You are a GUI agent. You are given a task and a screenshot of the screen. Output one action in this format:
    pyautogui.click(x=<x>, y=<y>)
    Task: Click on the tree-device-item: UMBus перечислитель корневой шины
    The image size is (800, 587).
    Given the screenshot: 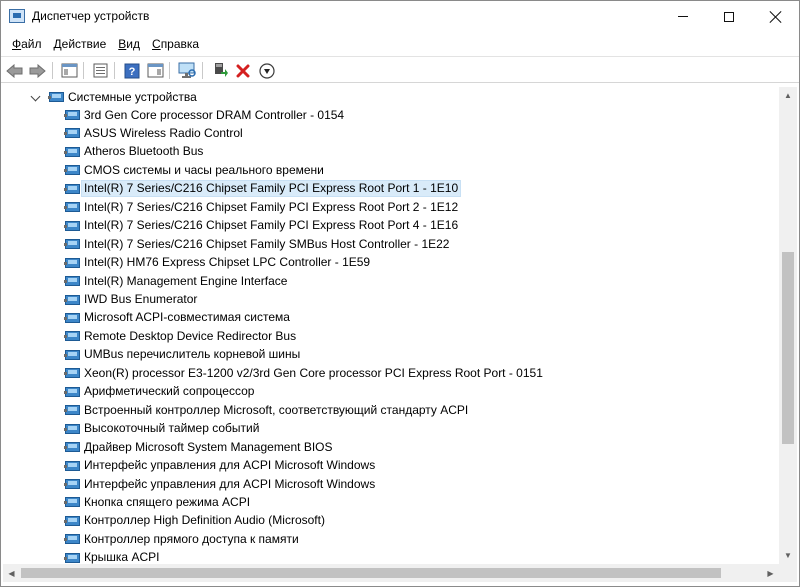 What is the action you would take?
    pyautogui.click(x=153, y=355)
    